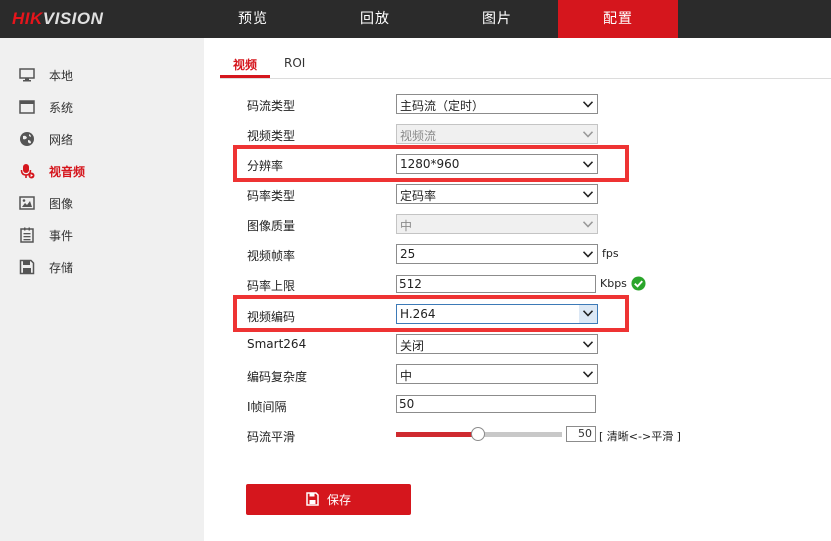 The width and height of the screenshot is (831, 541). What do you see at coordinates (61, 108) in the screenshot?
I see `sidebar-item-label: 系统` at bounding box center [61, 108].